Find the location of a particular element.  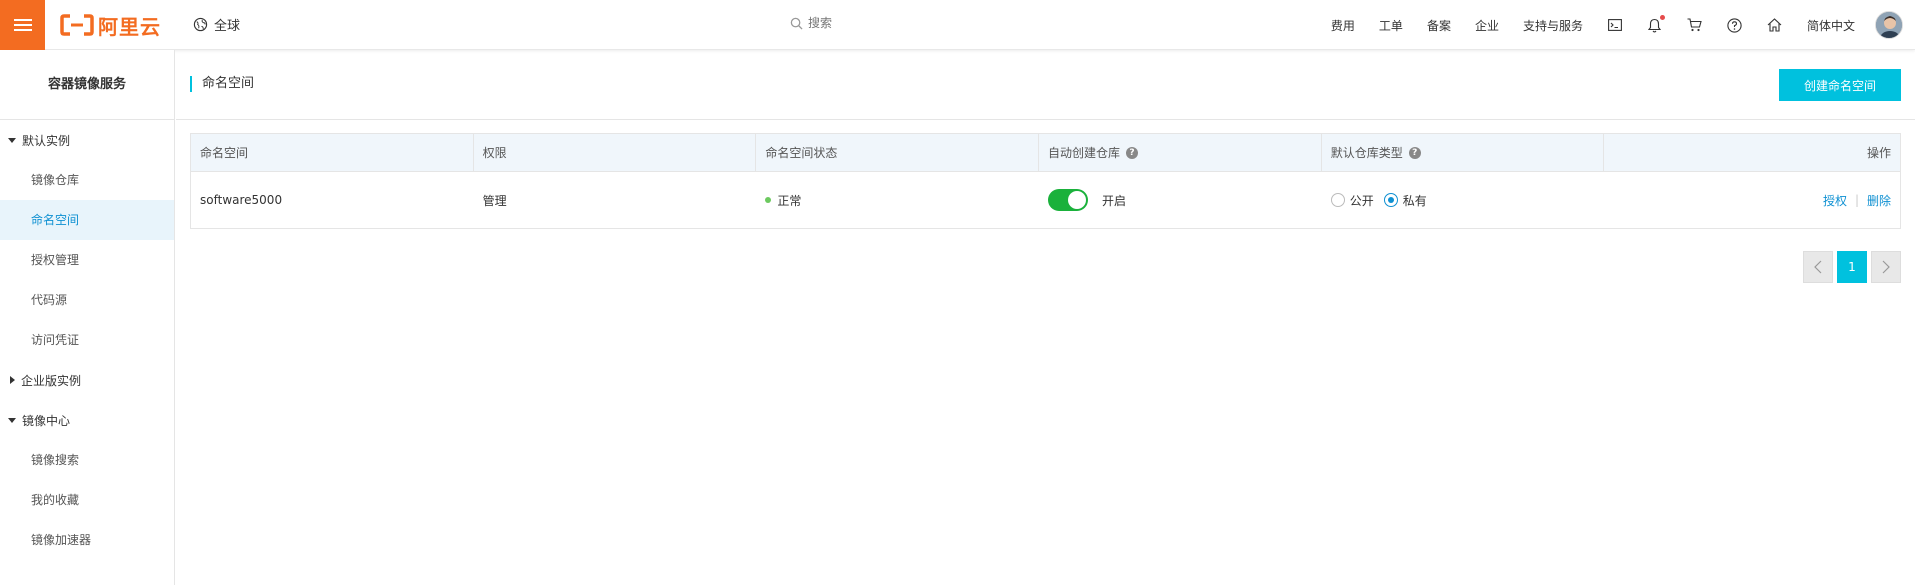

sidebar-item-credentials: 访问凭证 is located at coordinates (87, 340).